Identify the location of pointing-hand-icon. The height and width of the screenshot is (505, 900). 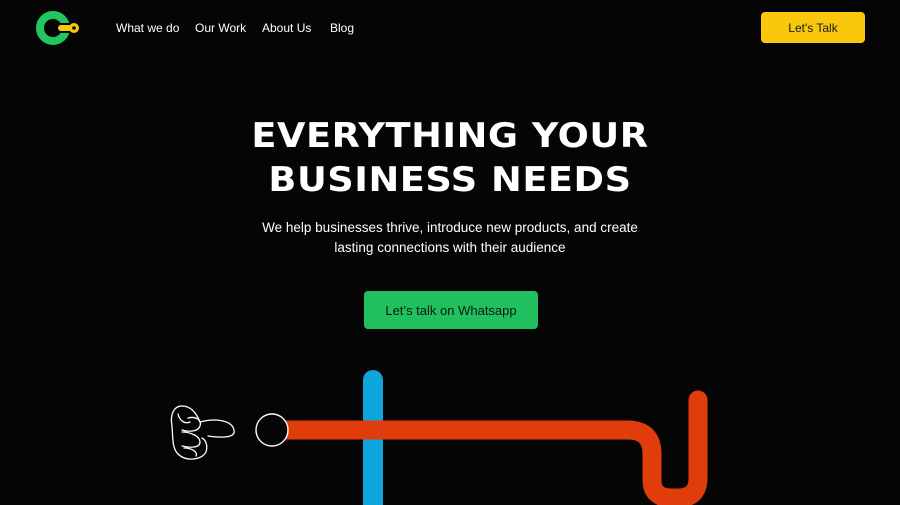
(202, 432).